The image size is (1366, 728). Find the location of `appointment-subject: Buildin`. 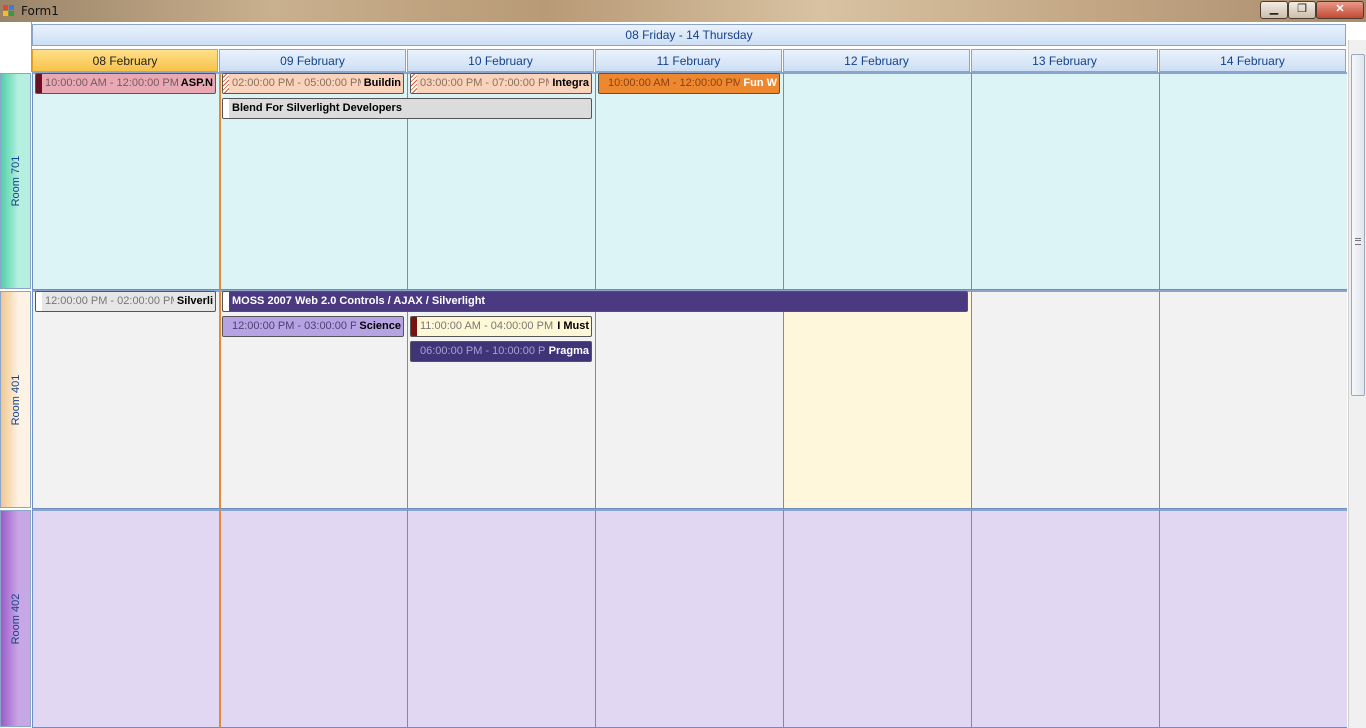

appointment-subject: Buildin is located at coordinates (380, 83).